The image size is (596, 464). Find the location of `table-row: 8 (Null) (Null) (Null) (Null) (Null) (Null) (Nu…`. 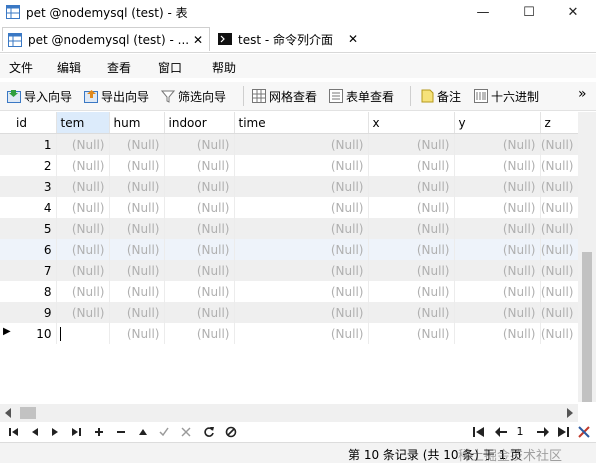

table-row: 8 (Null) (Null) (Null) (Null) (Null) (Null) (Nu… is located at coordinates (289, 291).